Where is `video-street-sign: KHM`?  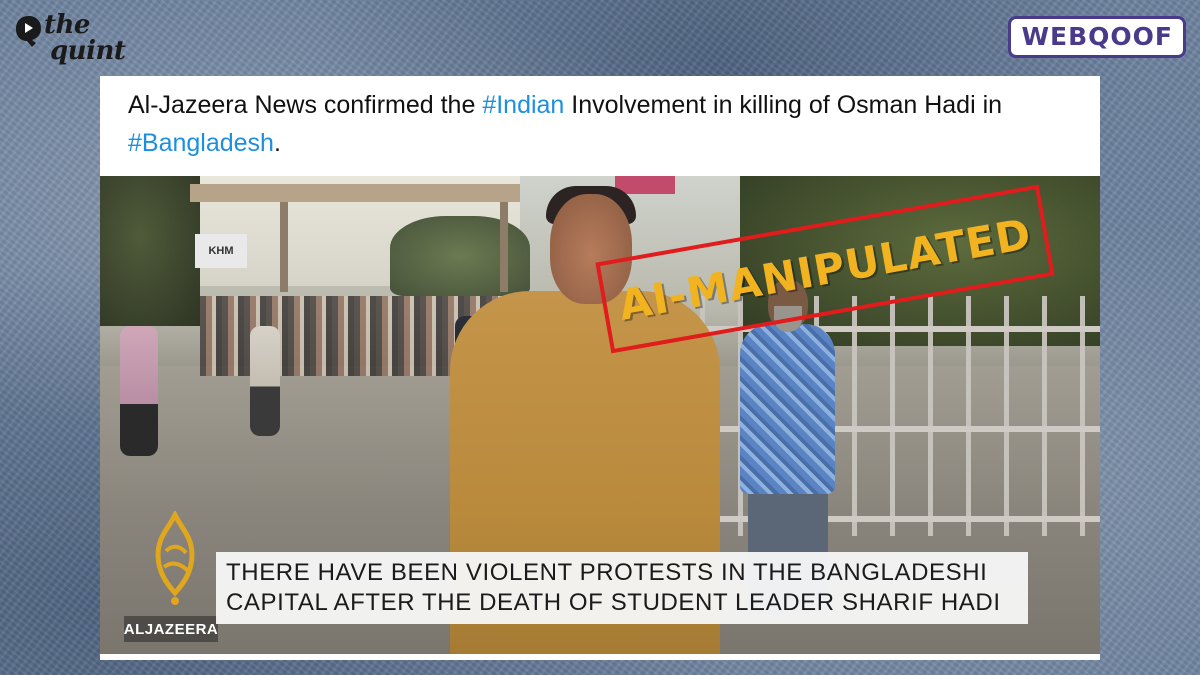
video-street-sign: KHM is located at coordinates (221, 251).